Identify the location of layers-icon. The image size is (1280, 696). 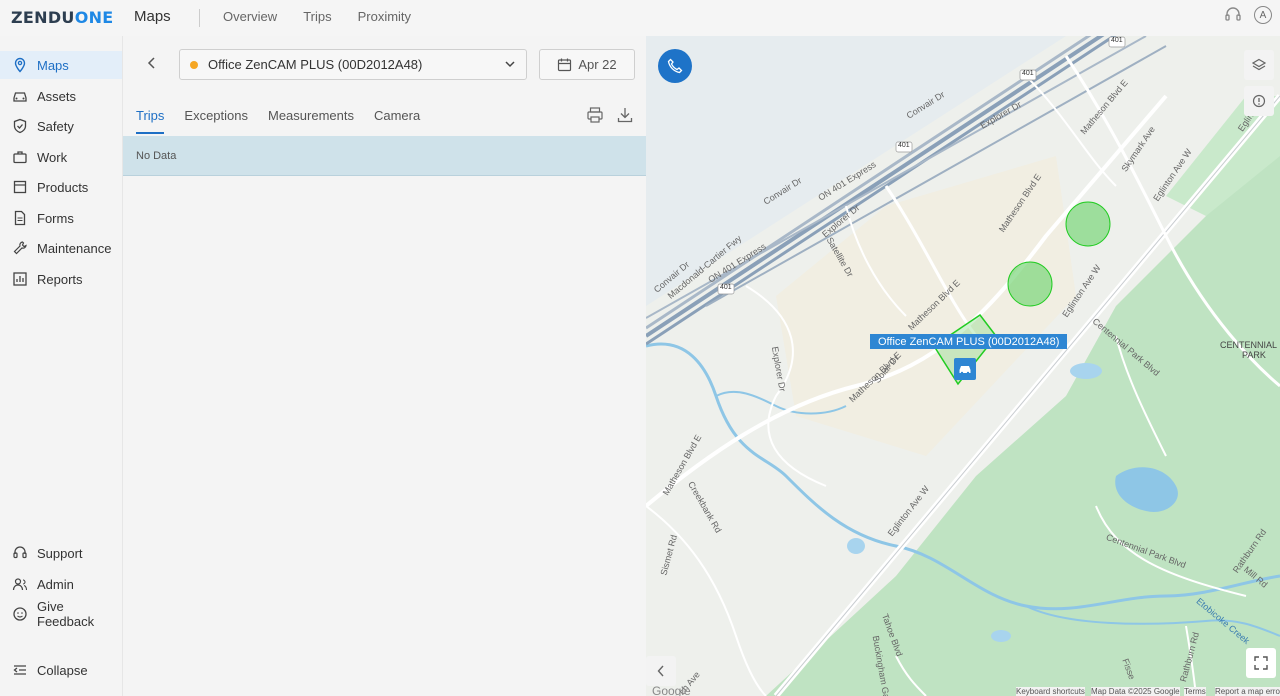
(1259, 64).